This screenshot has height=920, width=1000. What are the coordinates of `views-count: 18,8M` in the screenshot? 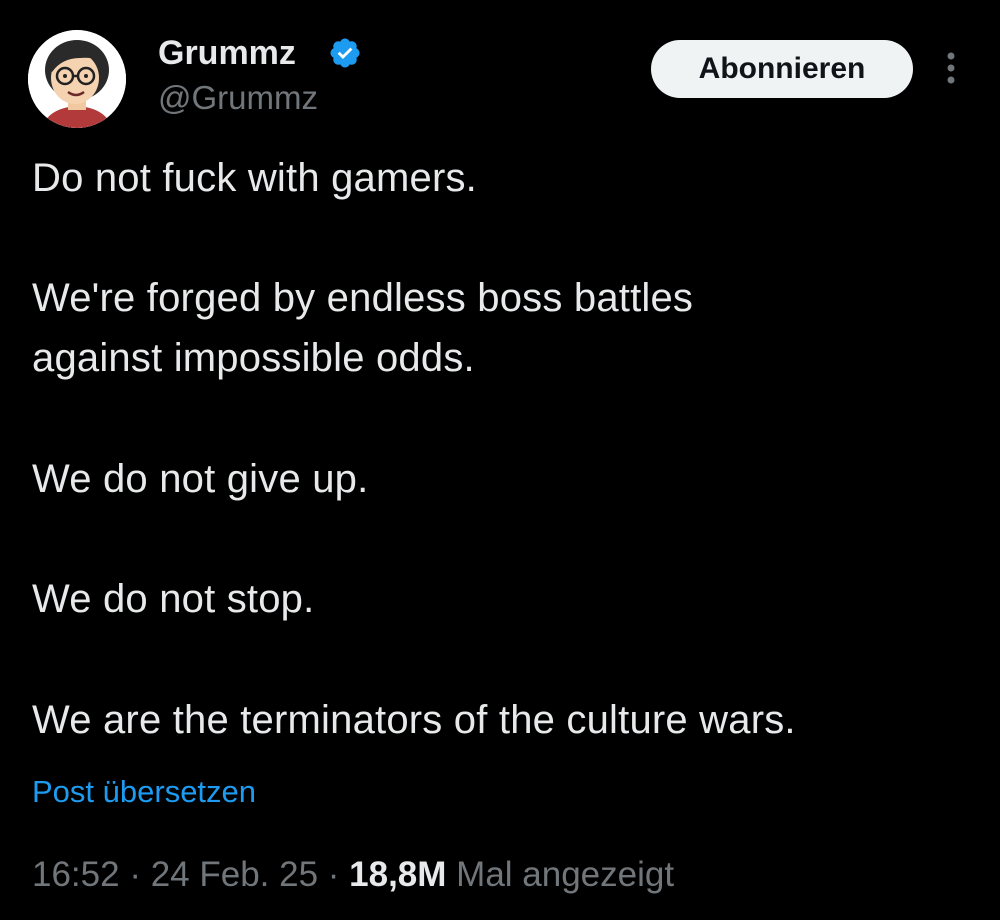 It's located at (397, 874).